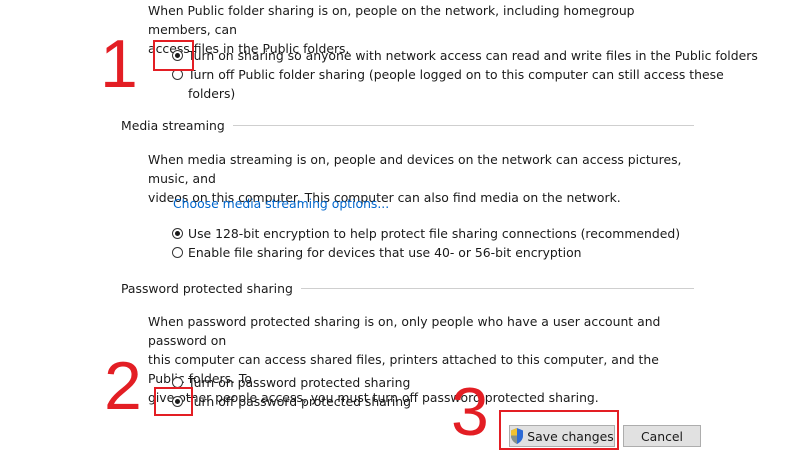 The image size is (800, 450). What do you see at coordinates (456, 93) in the screenshot?
I see `public-folder-option-off-line2: folders)` at bounding box center [456, 93].